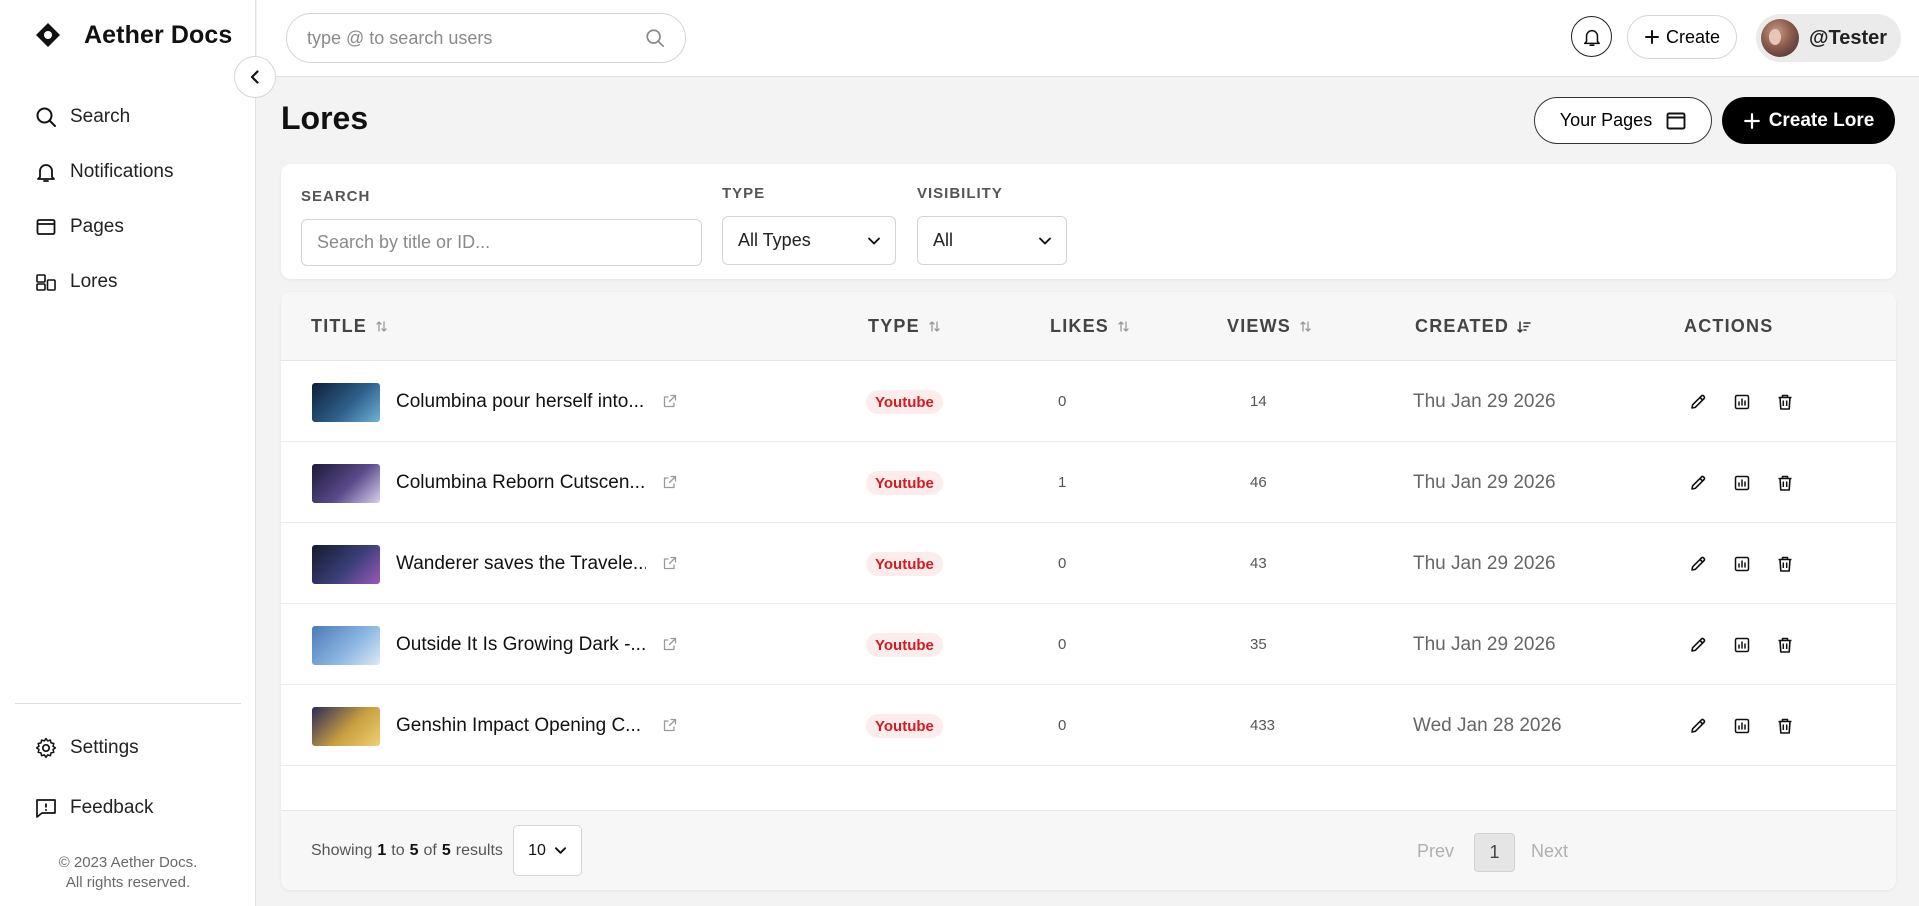 The height and width of the screenshot is (906, 1919). What do you see at coordinates (93, 808) in the screenshot?
I see `sidebar-item-feedback: Feedback` at bounding box center [93, 808].